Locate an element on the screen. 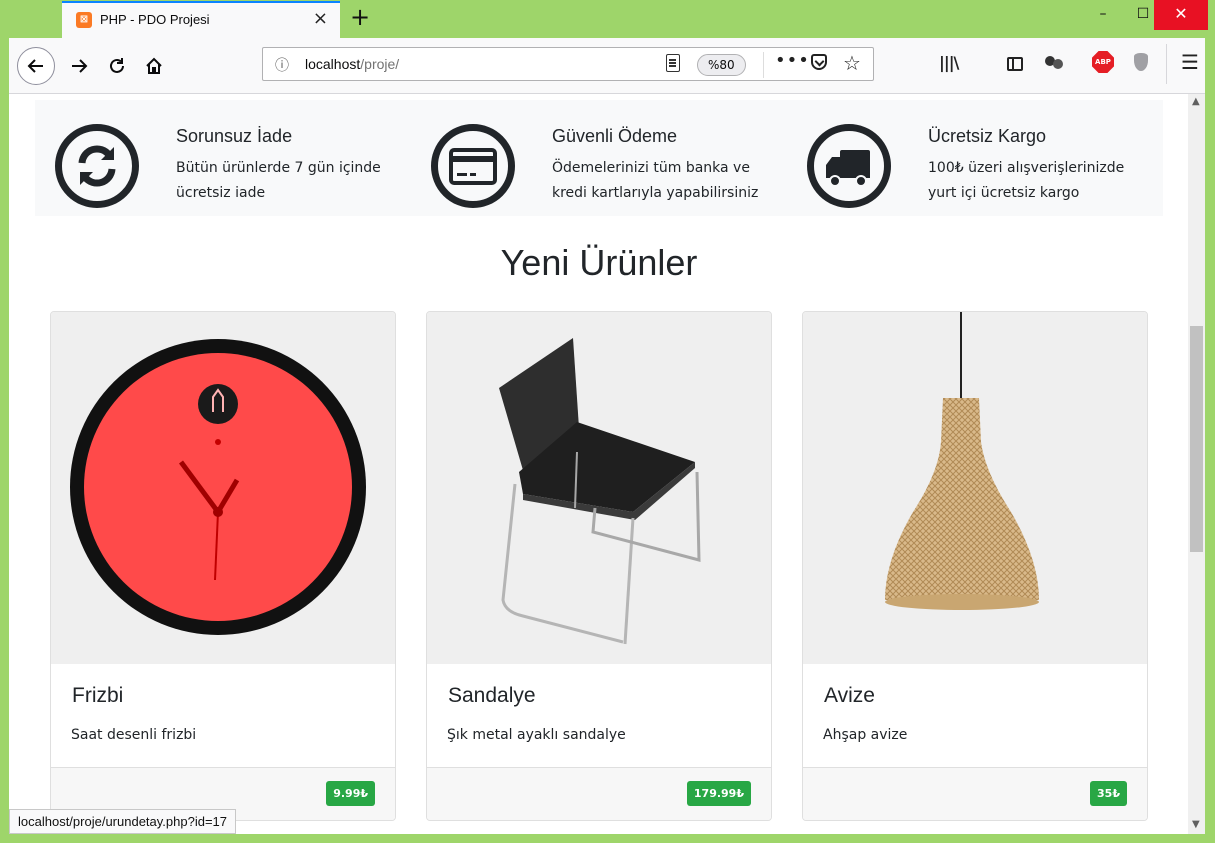 The image size is (1215, 843). library-icon: |||\ is located at coordinates (949, 62).